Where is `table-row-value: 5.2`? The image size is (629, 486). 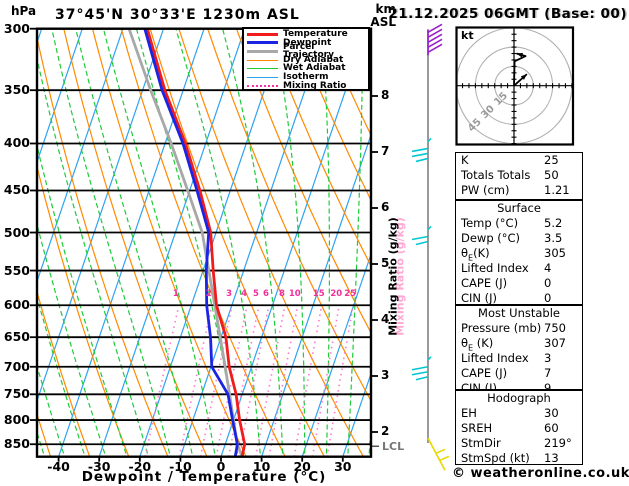 table-row-value: 5.2 is located at coordinates (553, 223).